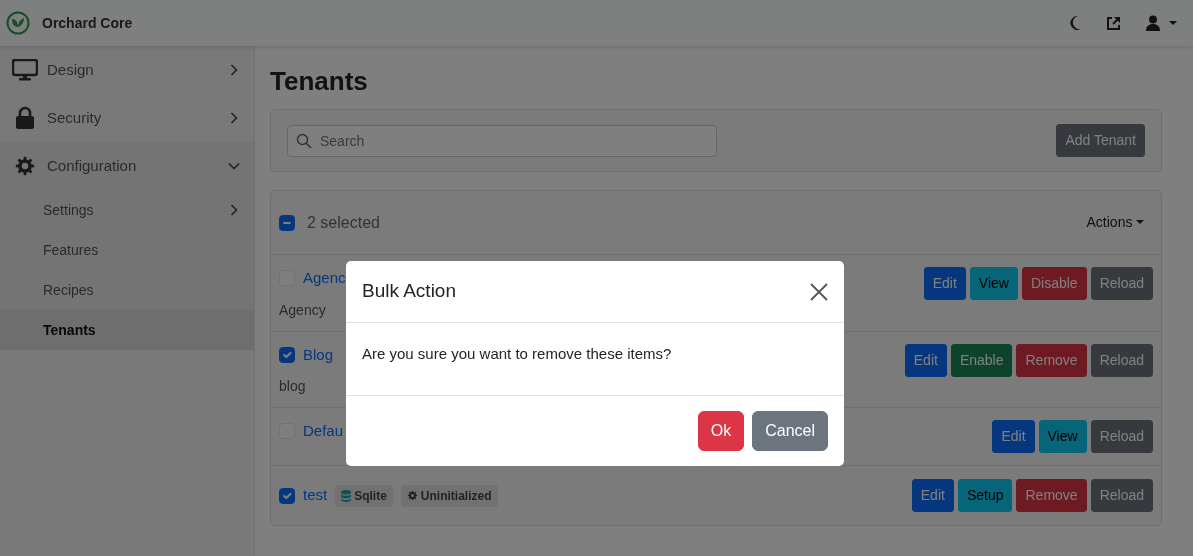  What do you see at coordinates (24, 70) in the screenshot?
I see `monitor-icon` at bounding box center [24, 70].